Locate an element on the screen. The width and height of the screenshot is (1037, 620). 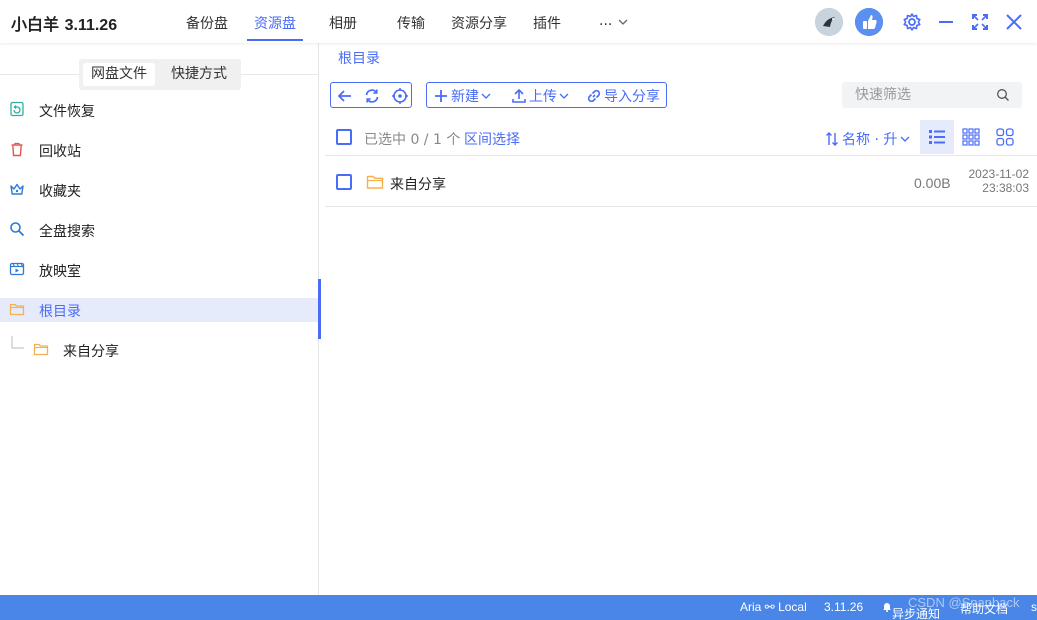
grid-view-icon is located at coordinates (971, 137).